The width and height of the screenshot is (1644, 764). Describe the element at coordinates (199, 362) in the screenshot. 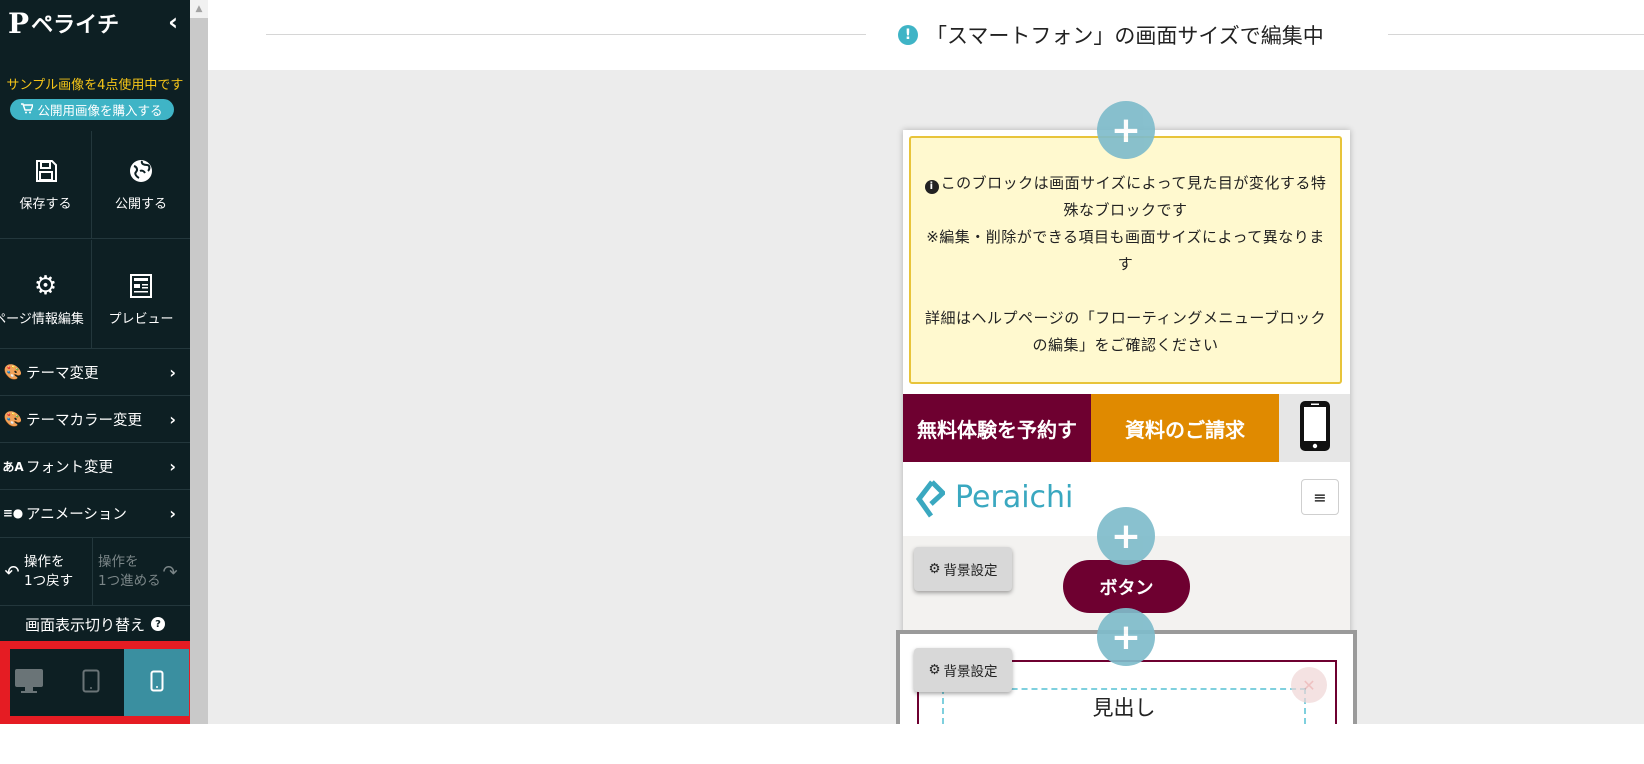

I see `vertical-scrollbar` at that location.